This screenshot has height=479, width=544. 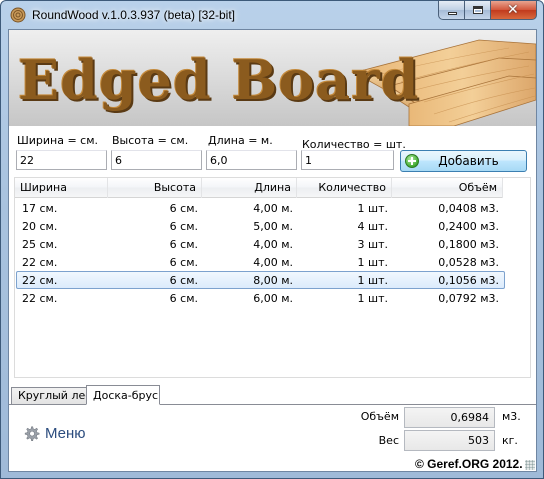 I want to click on cell-length: 8,00 м., so click(x=273, y=280).